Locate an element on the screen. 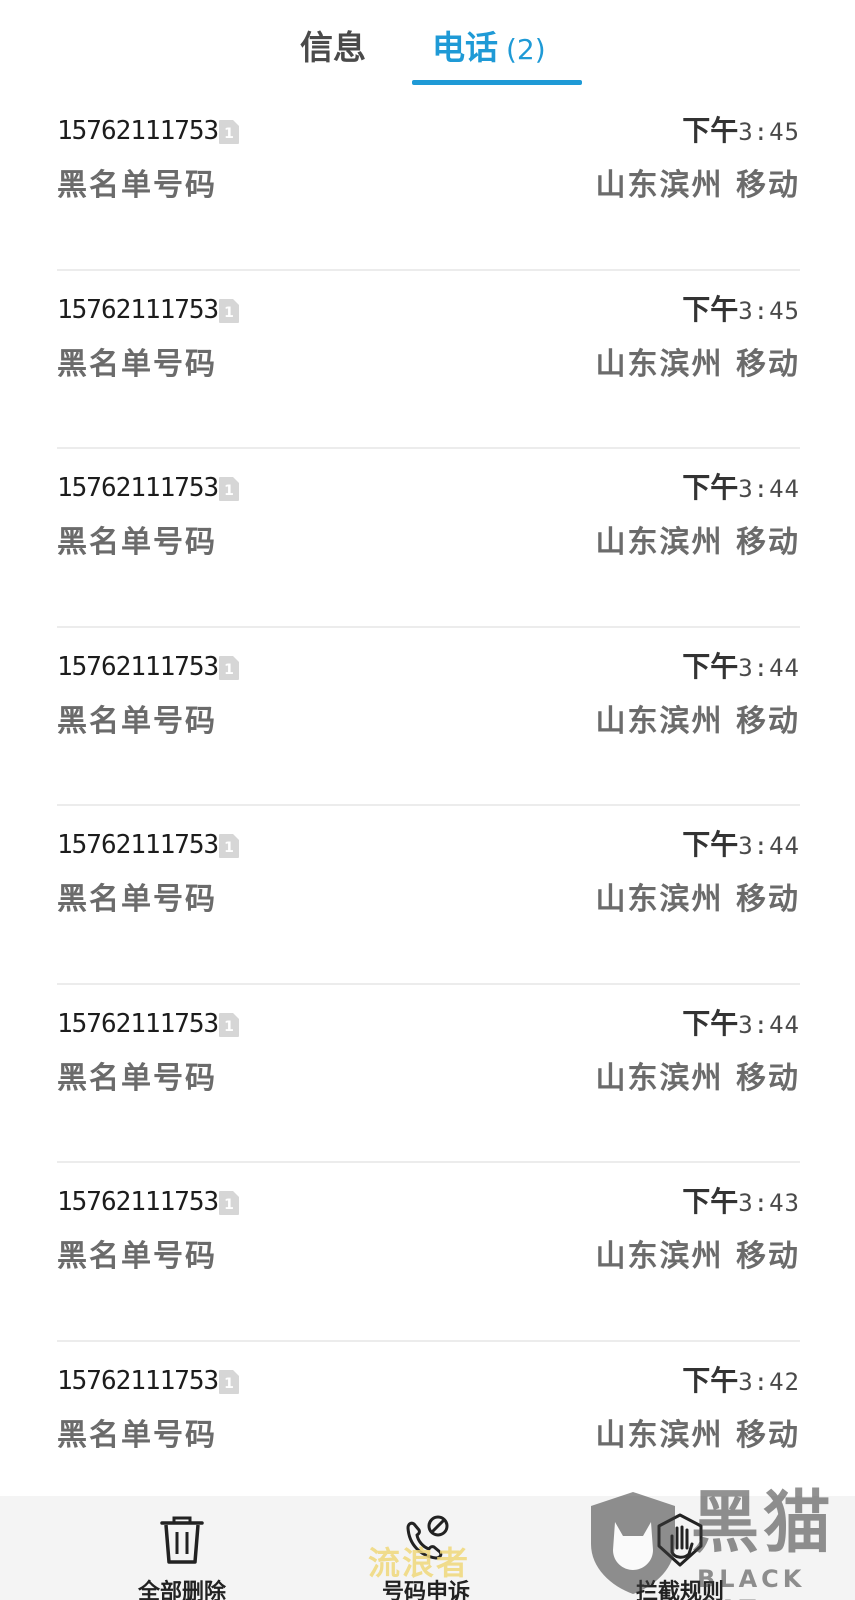 This screenshot has height=1600, width=855. watermark-logo-en: BLACK CAT is located at coordinates (751, 1582).